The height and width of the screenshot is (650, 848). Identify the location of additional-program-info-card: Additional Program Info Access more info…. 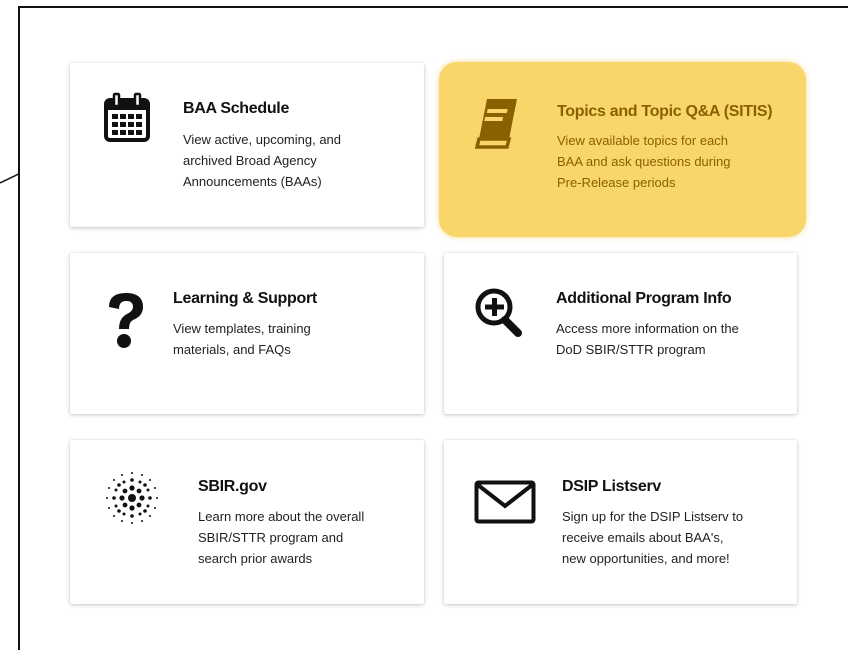
(620, 333).